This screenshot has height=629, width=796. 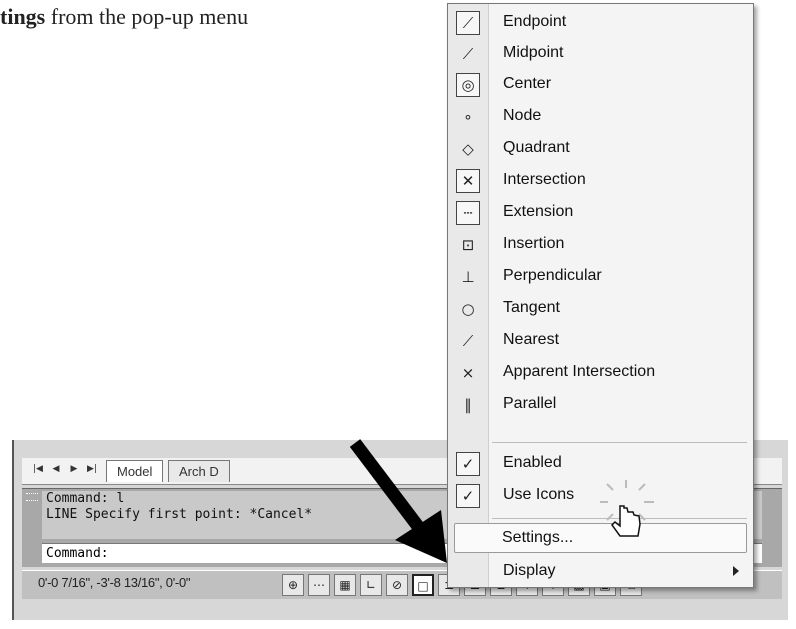 I want to click on apparent-intersection-icon: ⨯, so click(x=468, y=373).